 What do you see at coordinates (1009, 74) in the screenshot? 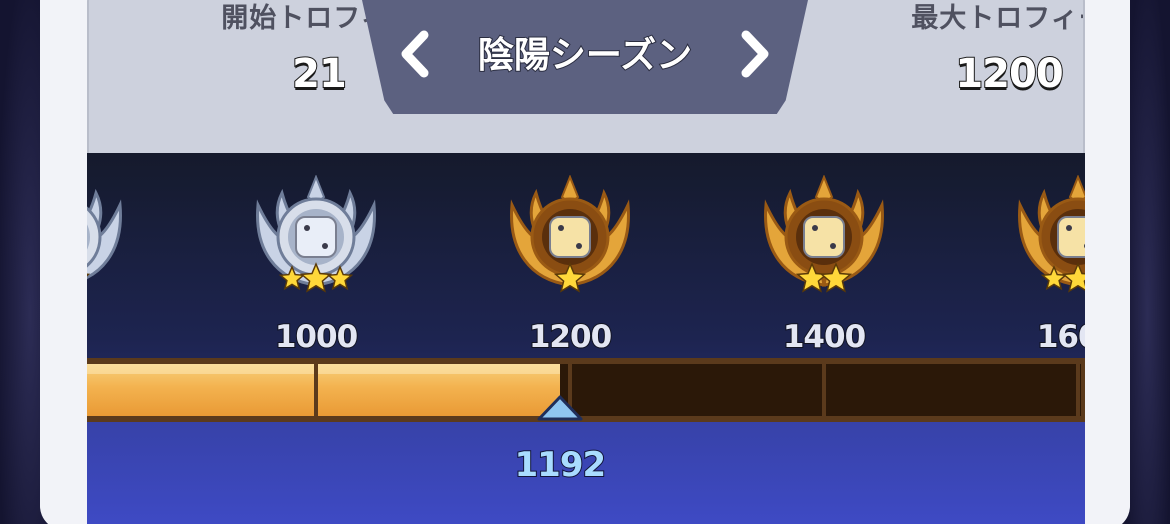
I see `max-trophy-value: 1200` at bounding box center [1009, 74].